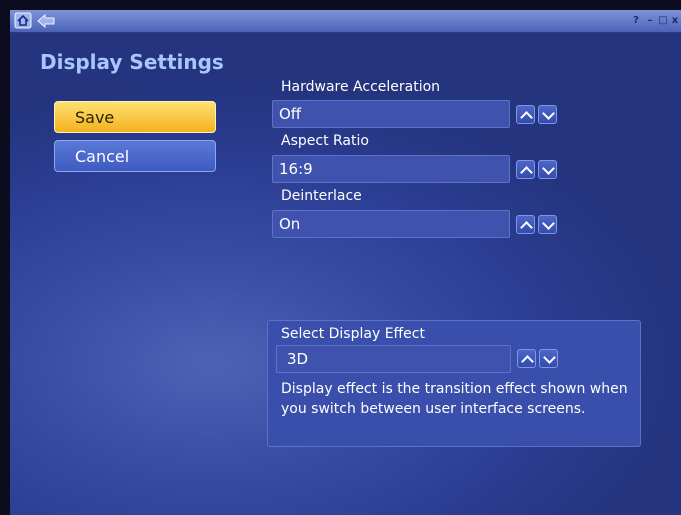 This screenshot has width=681, height=515. I want to click on close-icon: x, so click(675, 20).